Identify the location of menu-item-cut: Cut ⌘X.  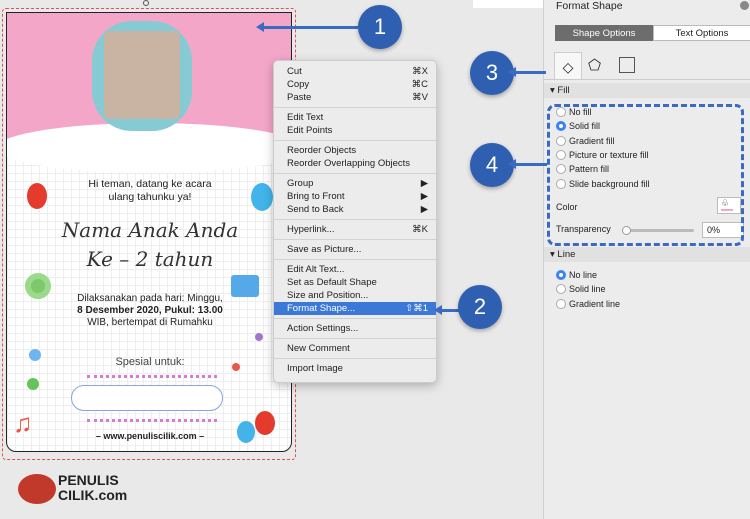
(355, 71).